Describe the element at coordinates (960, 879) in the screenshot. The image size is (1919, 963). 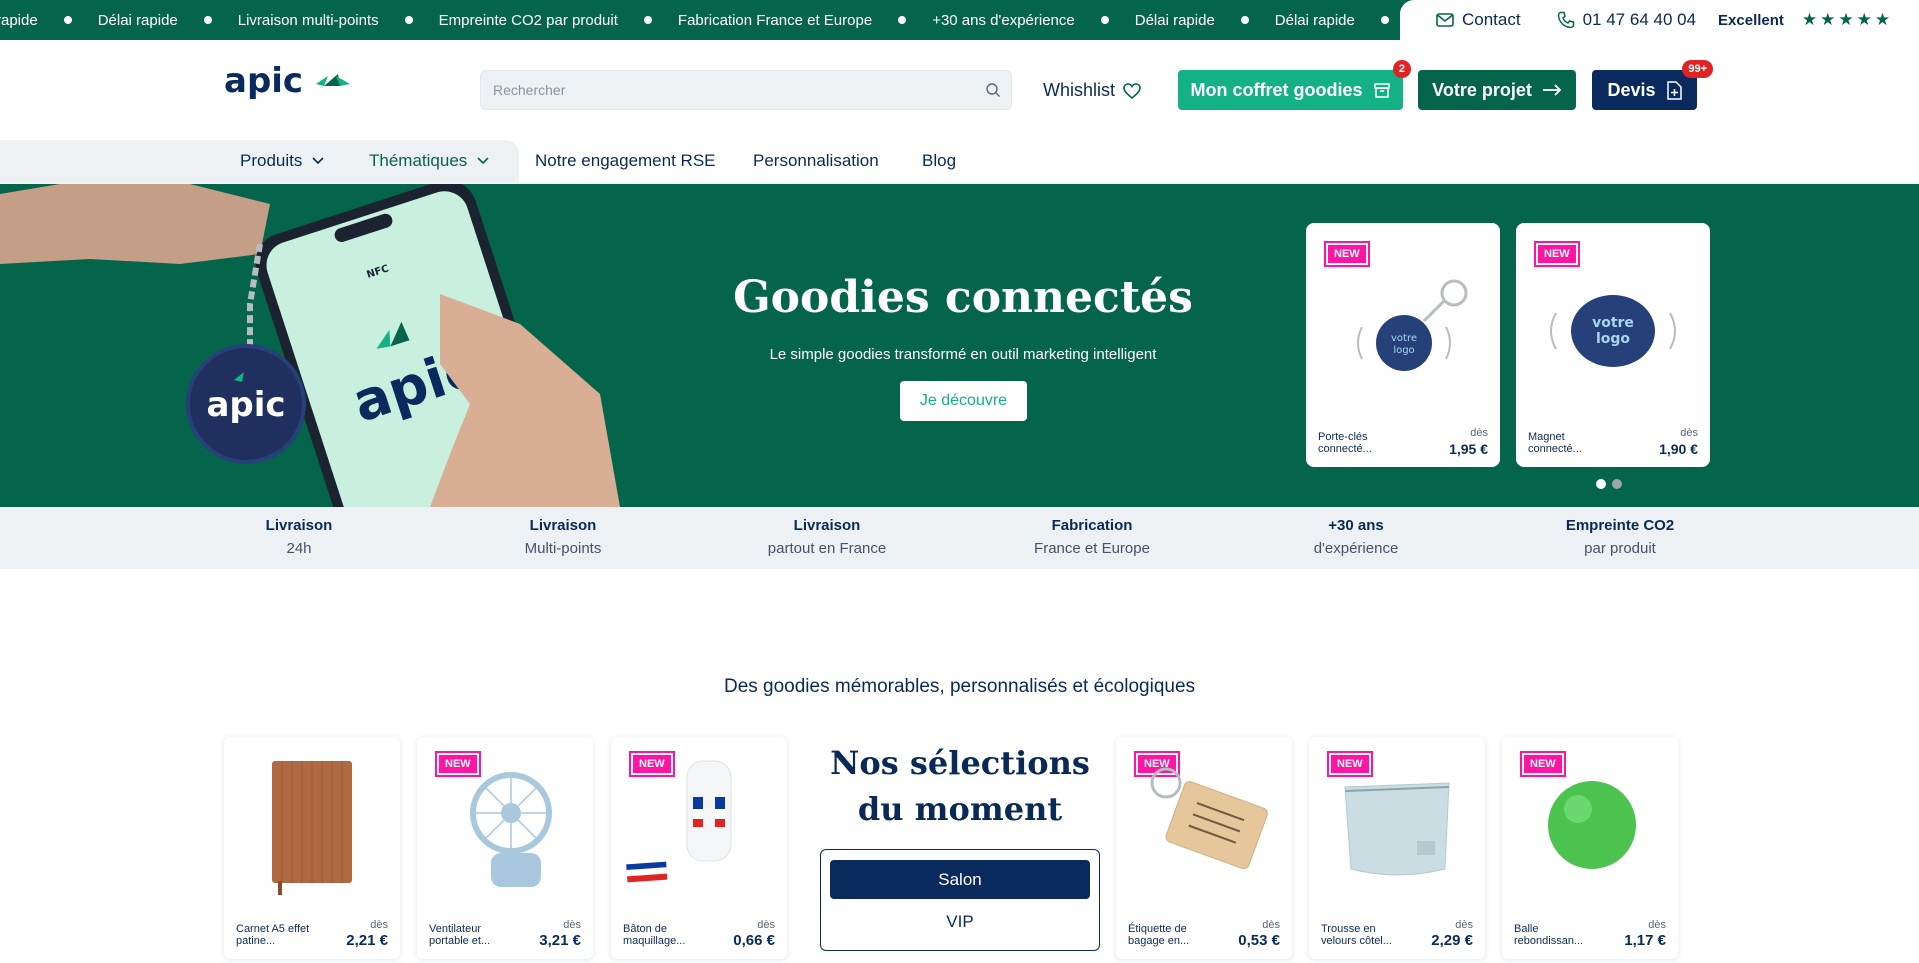
I see `selection-tab-salon: Salon` at that location.